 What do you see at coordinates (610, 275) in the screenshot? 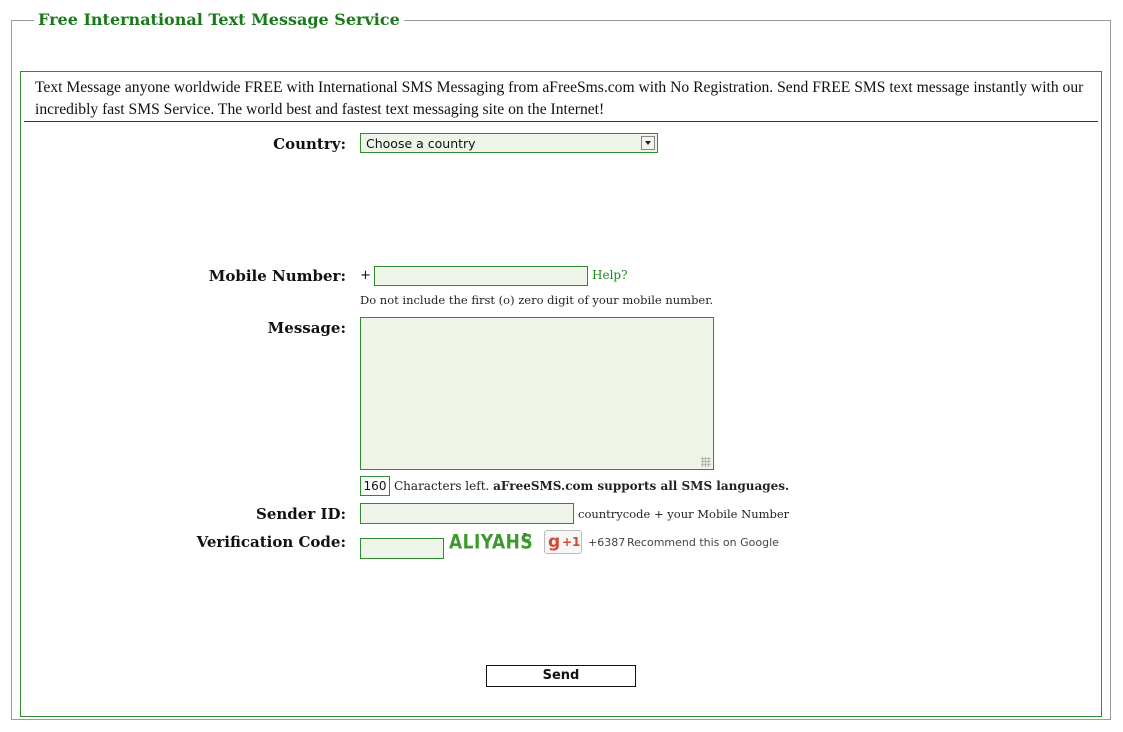
I see `help-link: Help?` at bounding box center [610, 275].